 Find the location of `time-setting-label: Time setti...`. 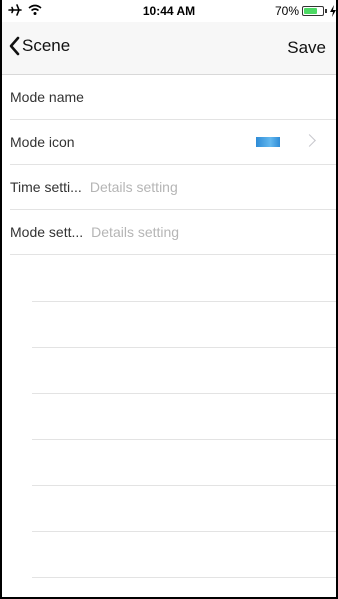

time-setting-label: Time setti... is located at coordinates (46, 187).